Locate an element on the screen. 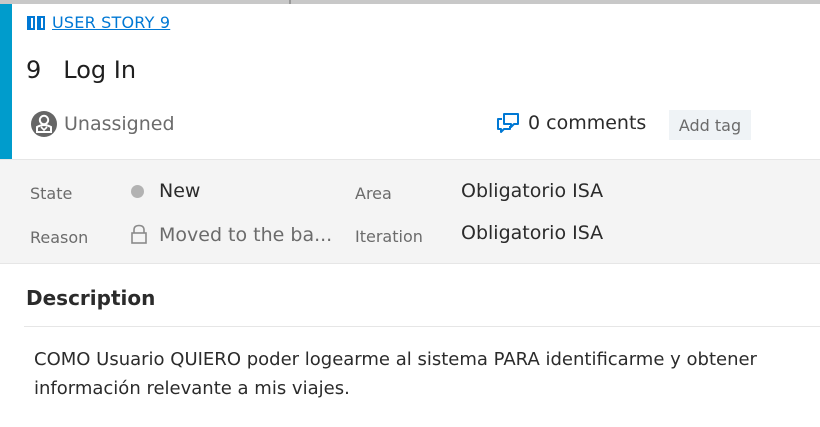  work-item-id: 9 is located at coordinates (34, 70).